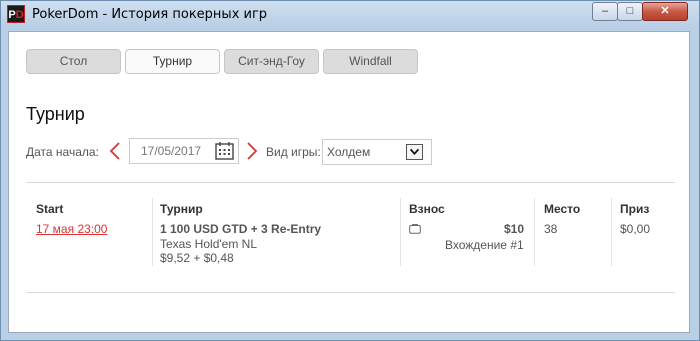 Image resolution: width=700 pixels, height=341 pixels. I want to click on chevron-left-icon, so click(115, 151).